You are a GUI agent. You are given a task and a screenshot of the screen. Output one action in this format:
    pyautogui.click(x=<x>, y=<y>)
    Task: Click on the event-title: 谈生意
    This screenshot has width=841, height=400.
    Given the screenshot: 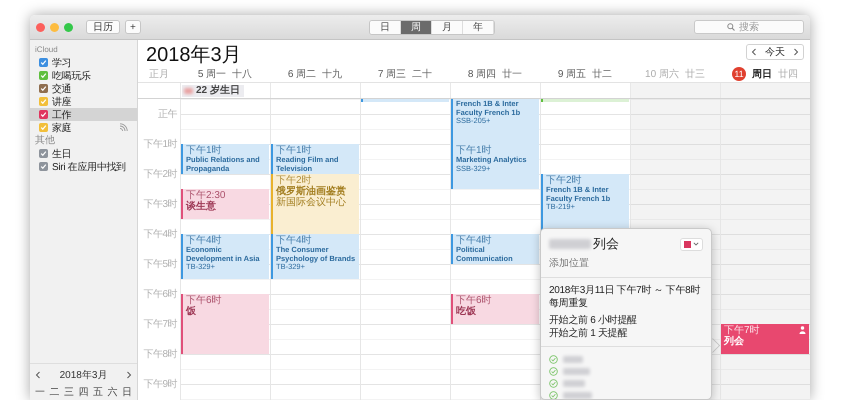 What is the action you would take?
    pyautogui.click(x=201, y=206)
    